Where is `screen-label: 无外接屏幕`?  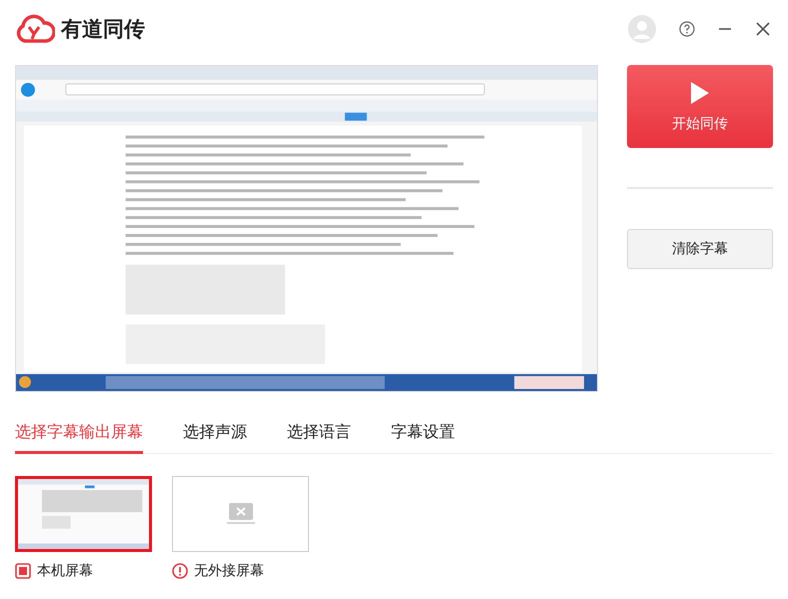
screen-label: 无外接屏幕 is located at coordinates (229, 571).